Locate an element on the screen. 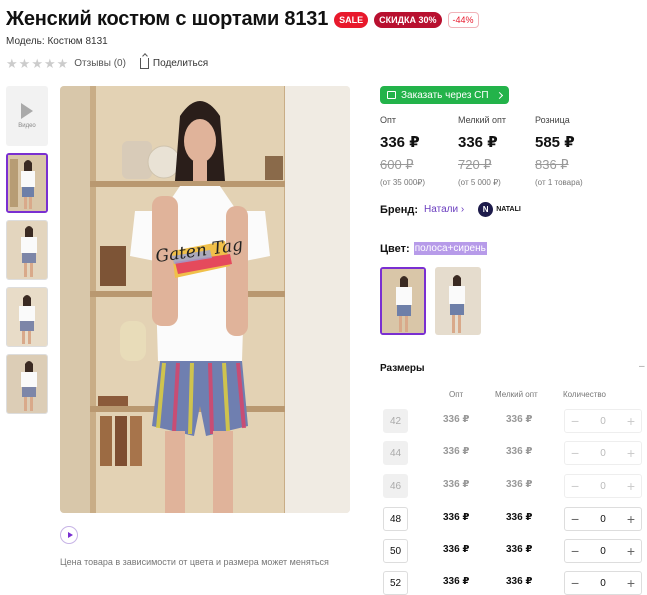 This screenshot has height=595, width=647. video-thumbnail: Видео is located at coordinates (27, 116).